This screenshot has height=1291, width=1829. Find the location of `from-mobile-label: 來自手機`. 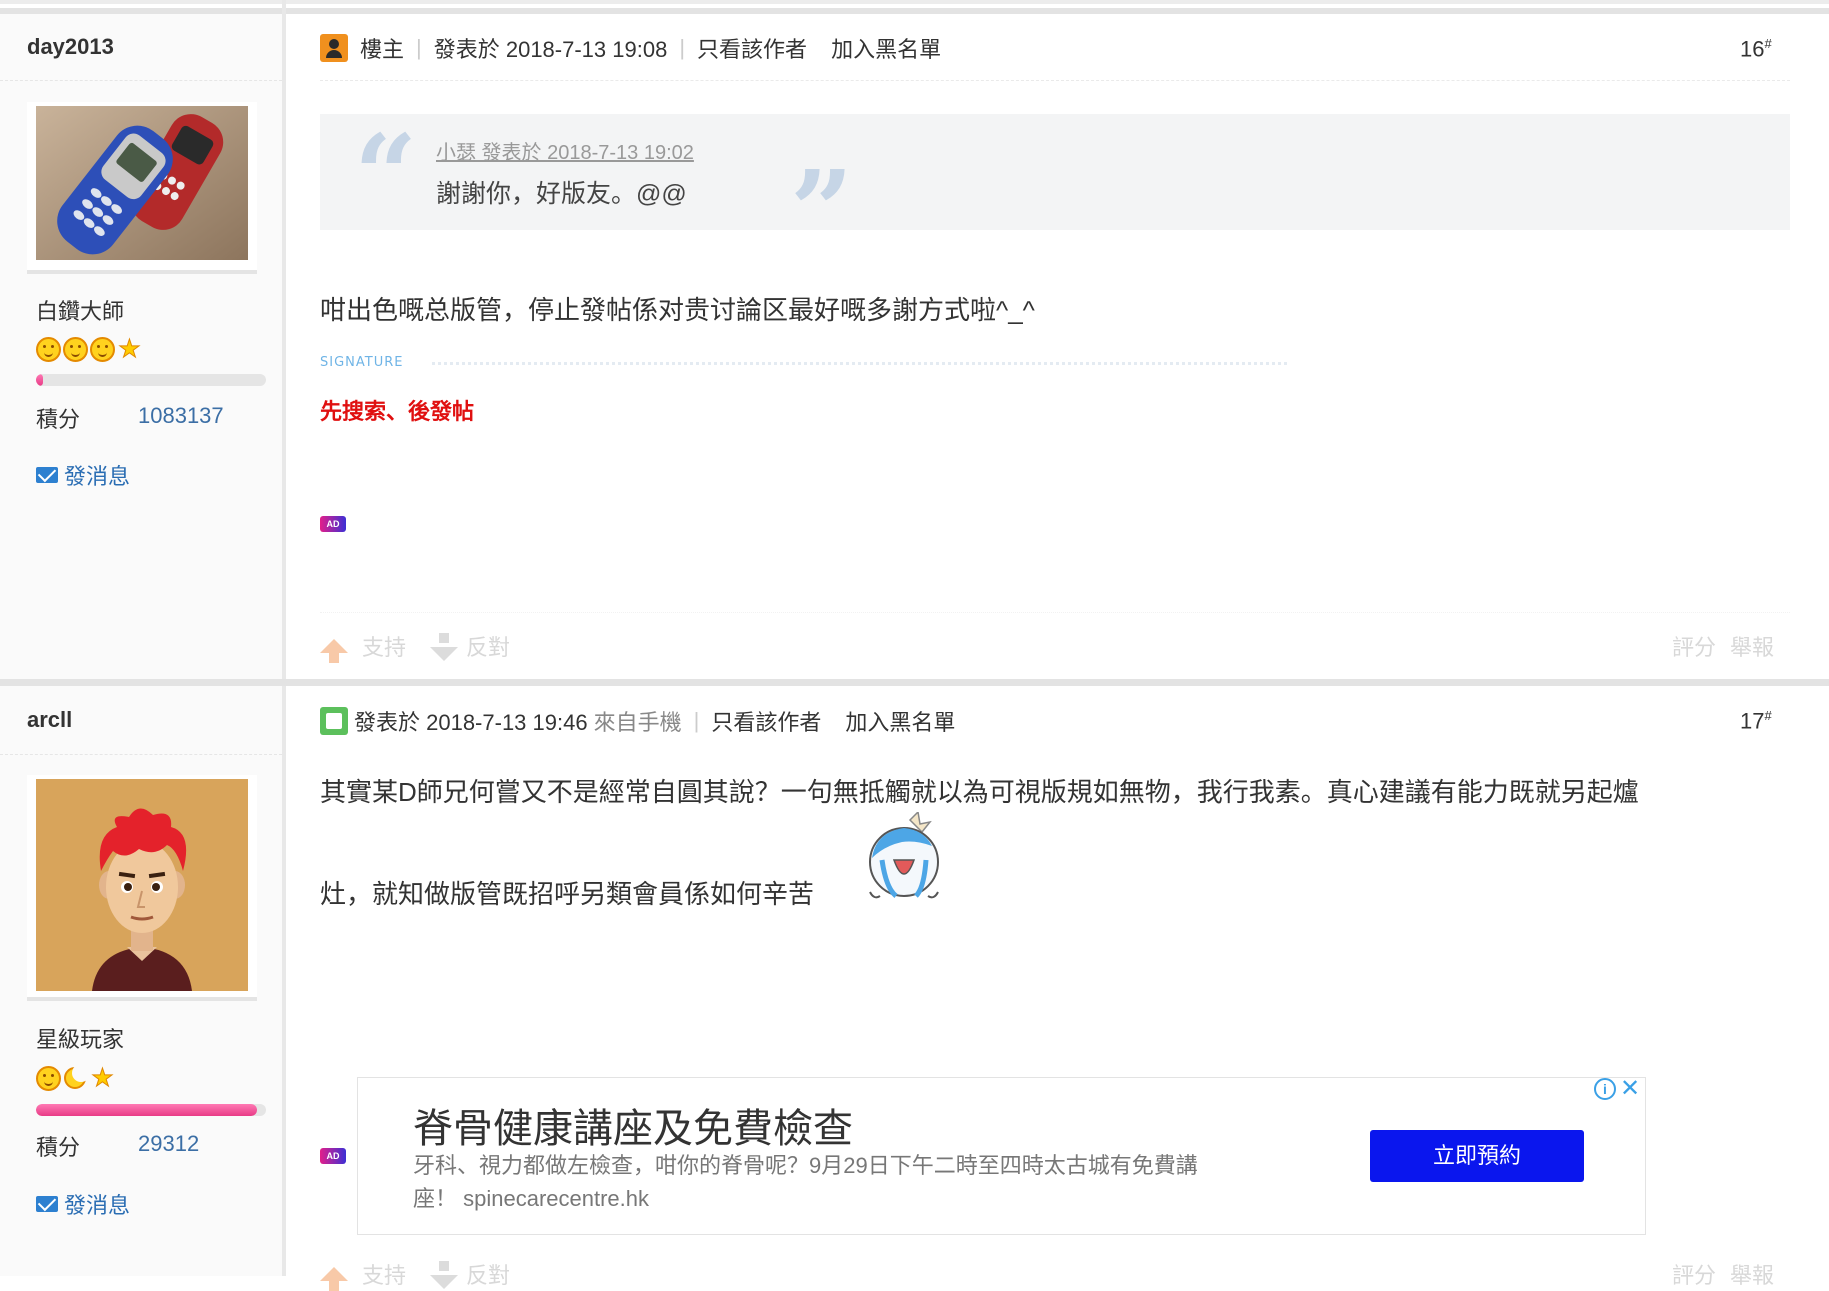

from-mobile-label: 來自手機 is located at coordinates (637, 722).